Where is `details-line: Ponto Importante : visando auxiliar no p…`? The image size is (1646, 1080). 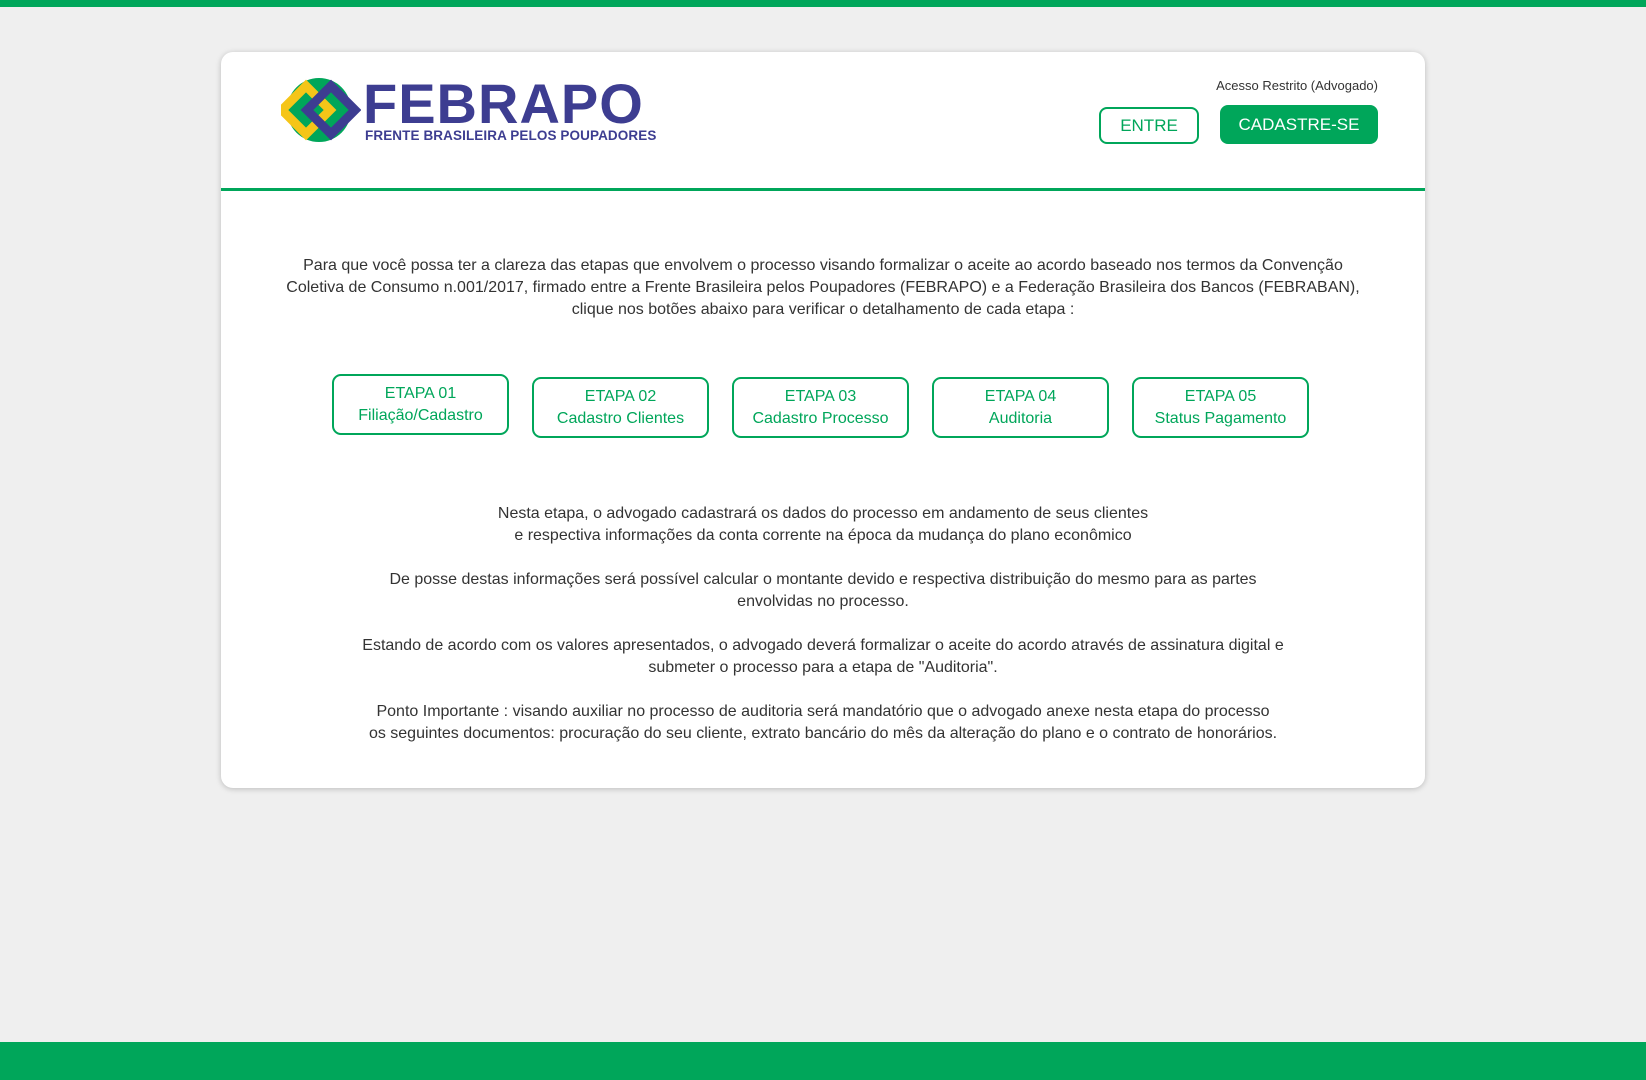
details-line: Ponto Importante : visando auxiliar no p… is located at coordinates (823, 711).